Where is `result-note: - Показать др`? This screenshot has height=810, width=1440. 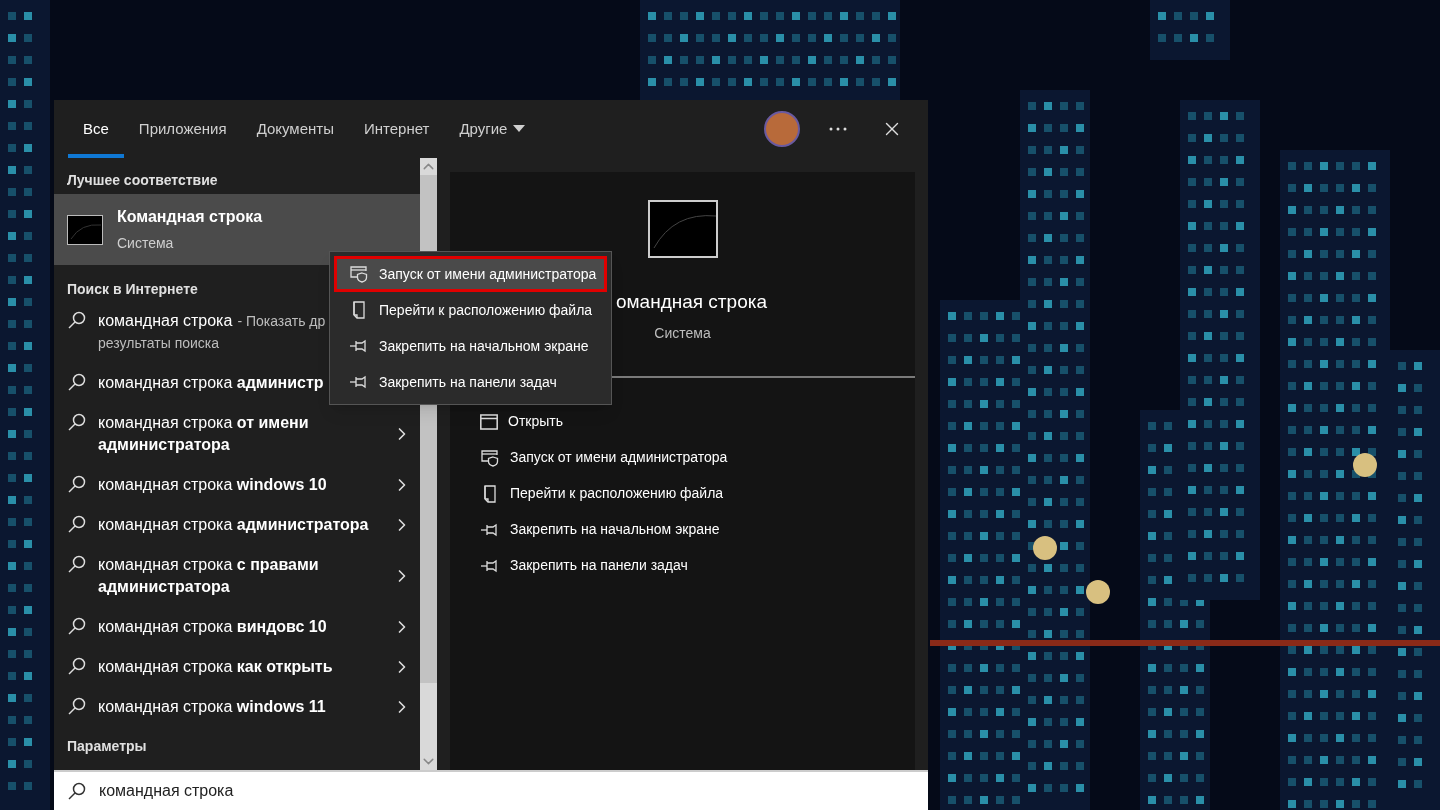 result-note: - Показать др is located at coordinates (281, 321).